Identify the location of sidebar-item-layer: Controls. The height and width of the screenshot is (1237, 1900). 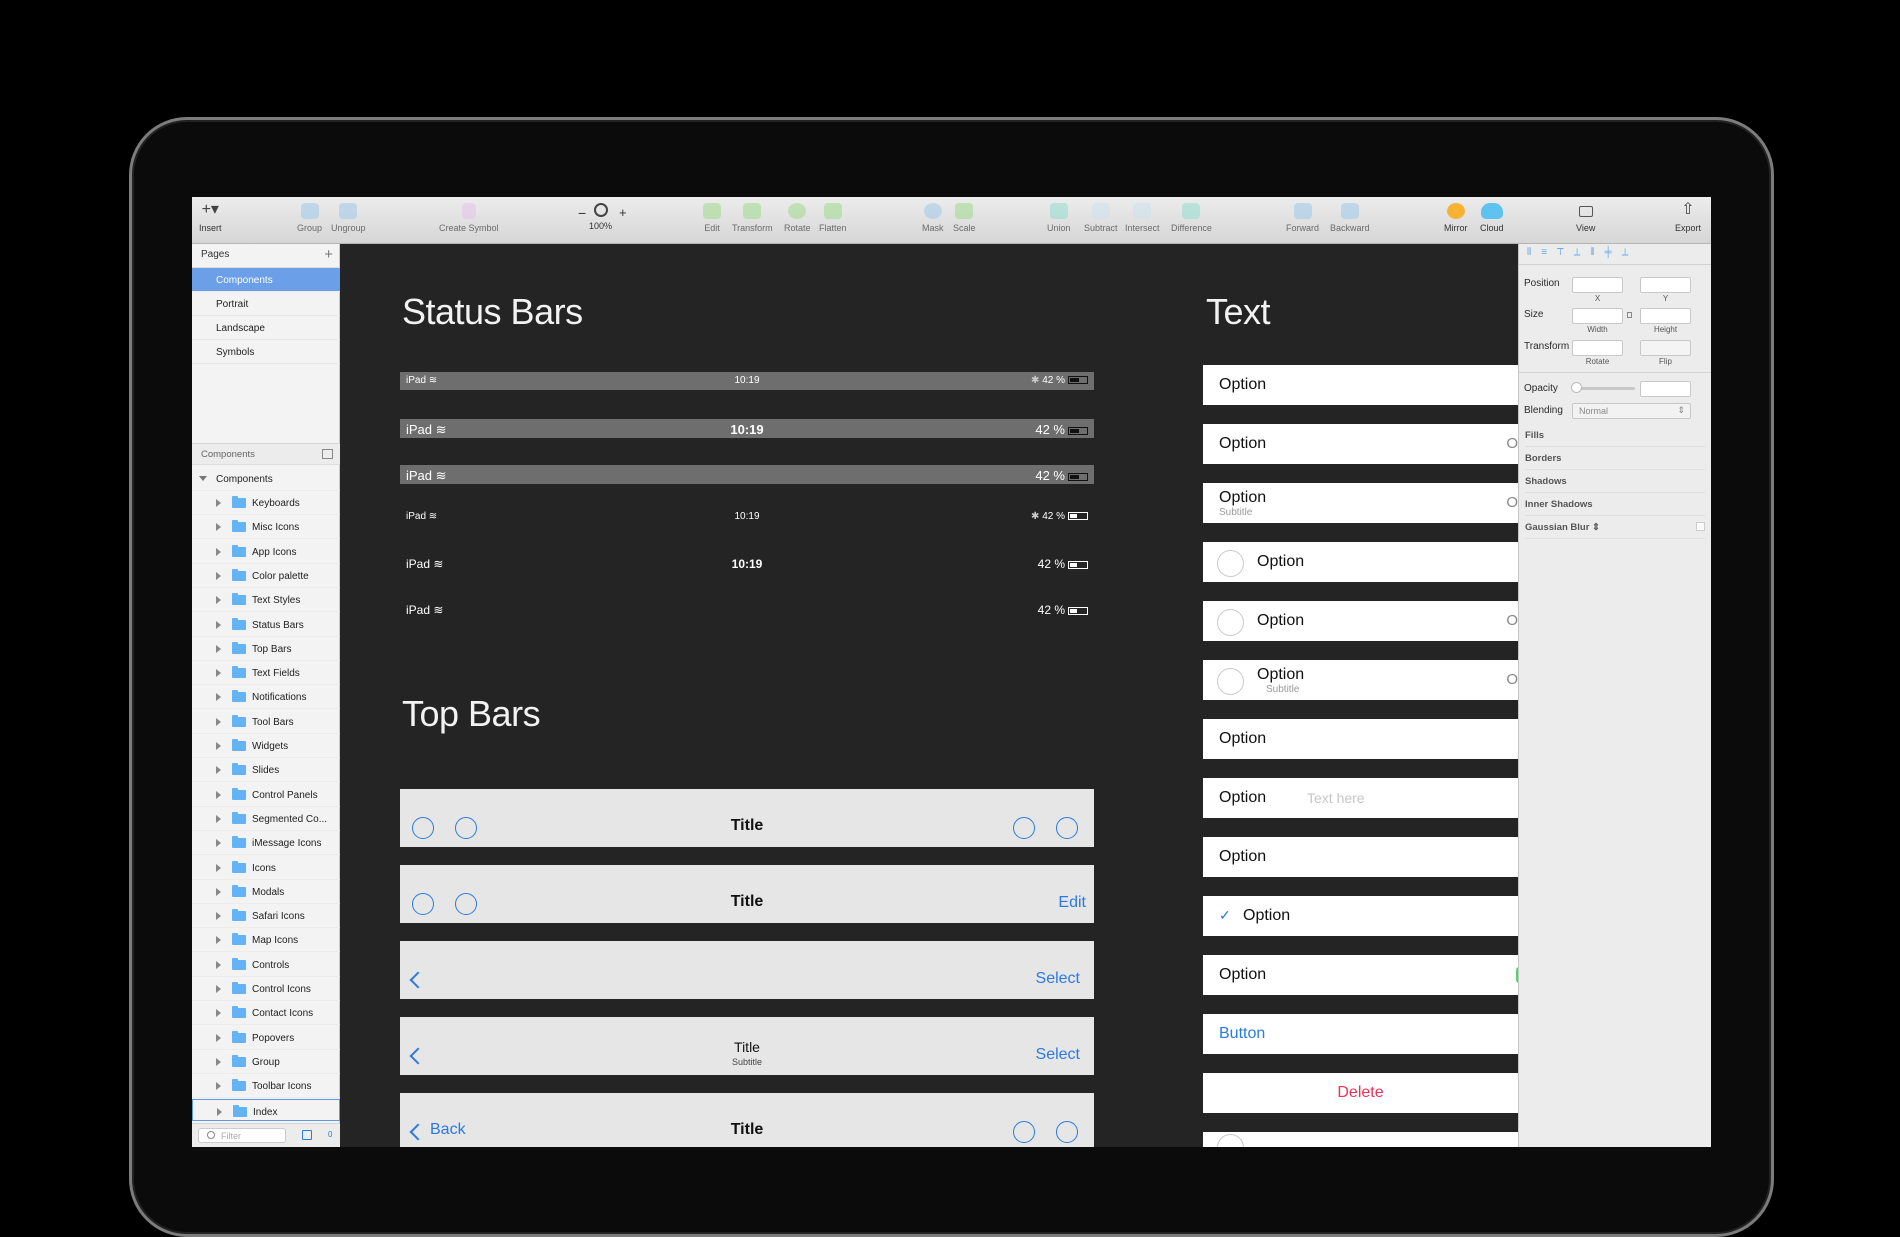
(266, 965).